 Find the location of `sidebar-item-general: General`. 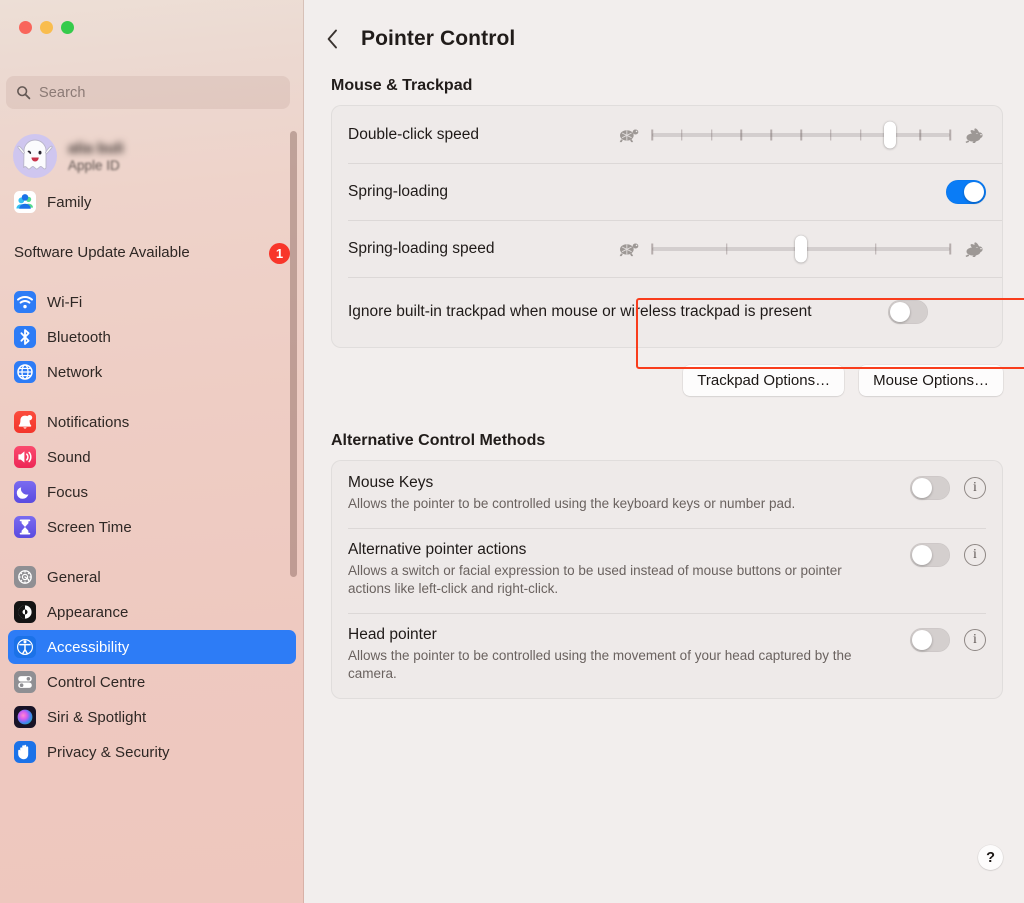

sidebar-item-general: General is located at coordinates (152, 577).